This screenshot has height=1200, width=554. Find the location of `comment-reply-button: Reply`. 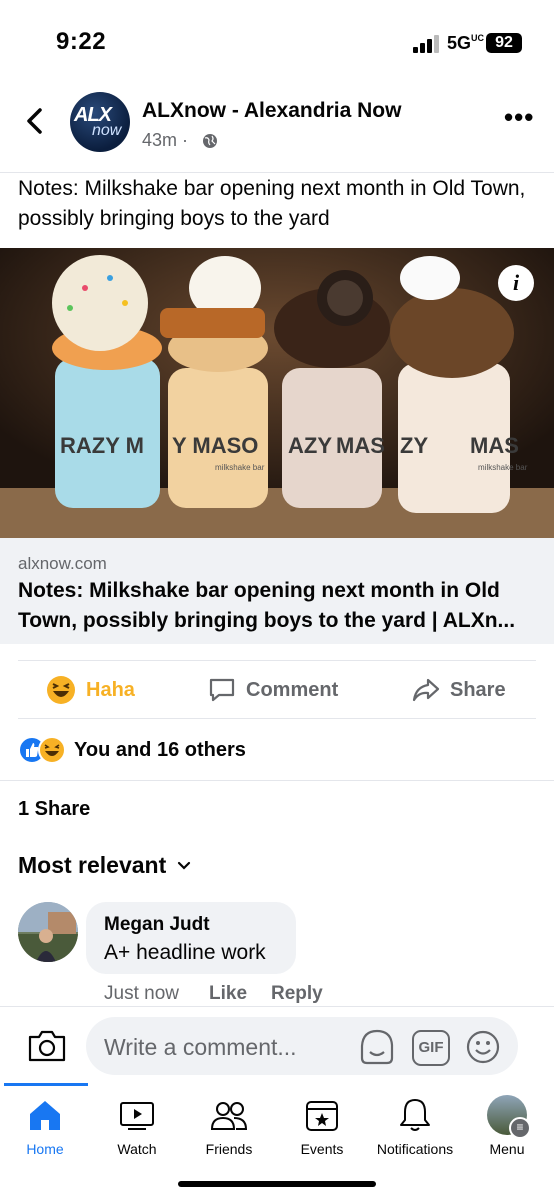

comment-reply-button: Reply is located at coordinates (297, 994).